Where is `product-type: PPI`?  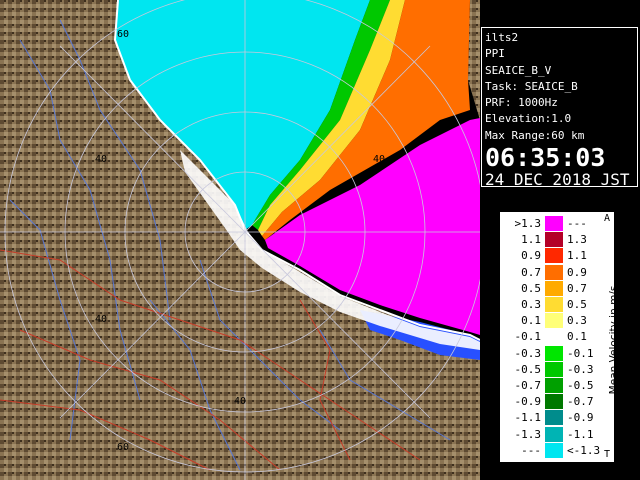
product-type: PPI is located at coordinates (495, 54).